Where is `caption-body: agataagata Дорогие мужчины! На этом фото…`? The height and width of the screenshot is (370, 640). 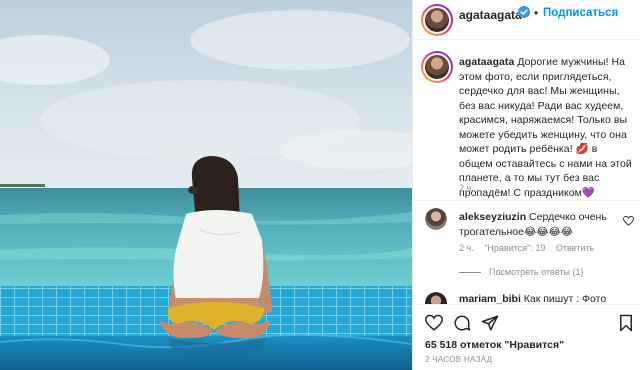 caption-body: agataagata Дорогие мужчины! На этом фото… is located at coordinates (546, 127).